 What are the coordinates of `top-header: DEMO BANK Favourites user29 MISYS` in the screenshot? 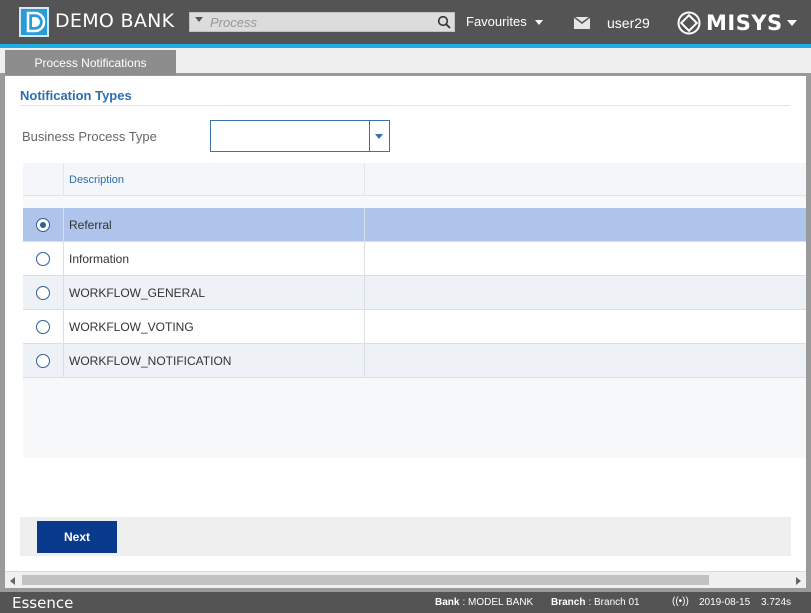 It's located at (405, 24).